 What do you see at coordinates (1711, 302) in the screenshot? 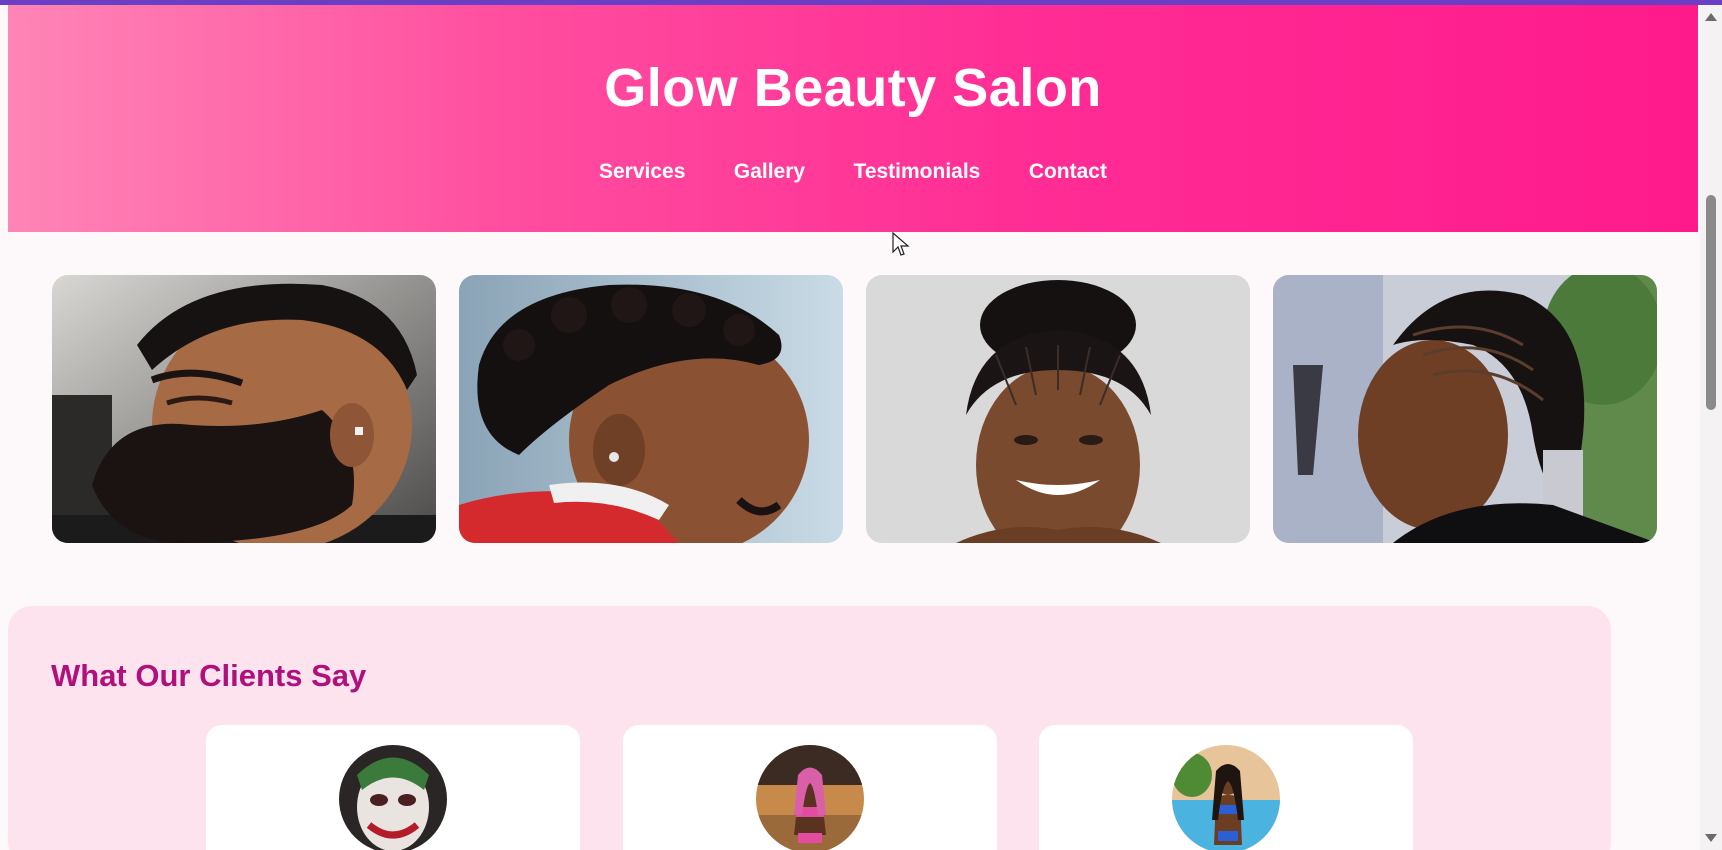
I see `scroll-thumb` at bounding box center [1711, 302].